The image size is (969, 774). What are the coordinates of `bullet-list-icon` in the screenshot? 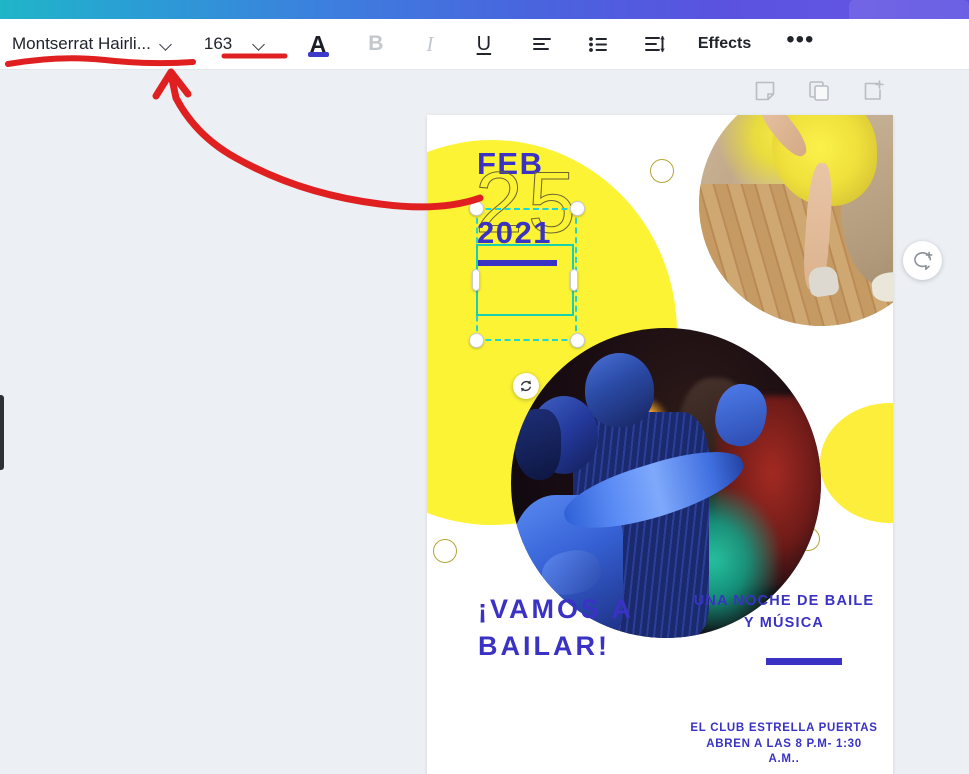 It's located at (597, 44).